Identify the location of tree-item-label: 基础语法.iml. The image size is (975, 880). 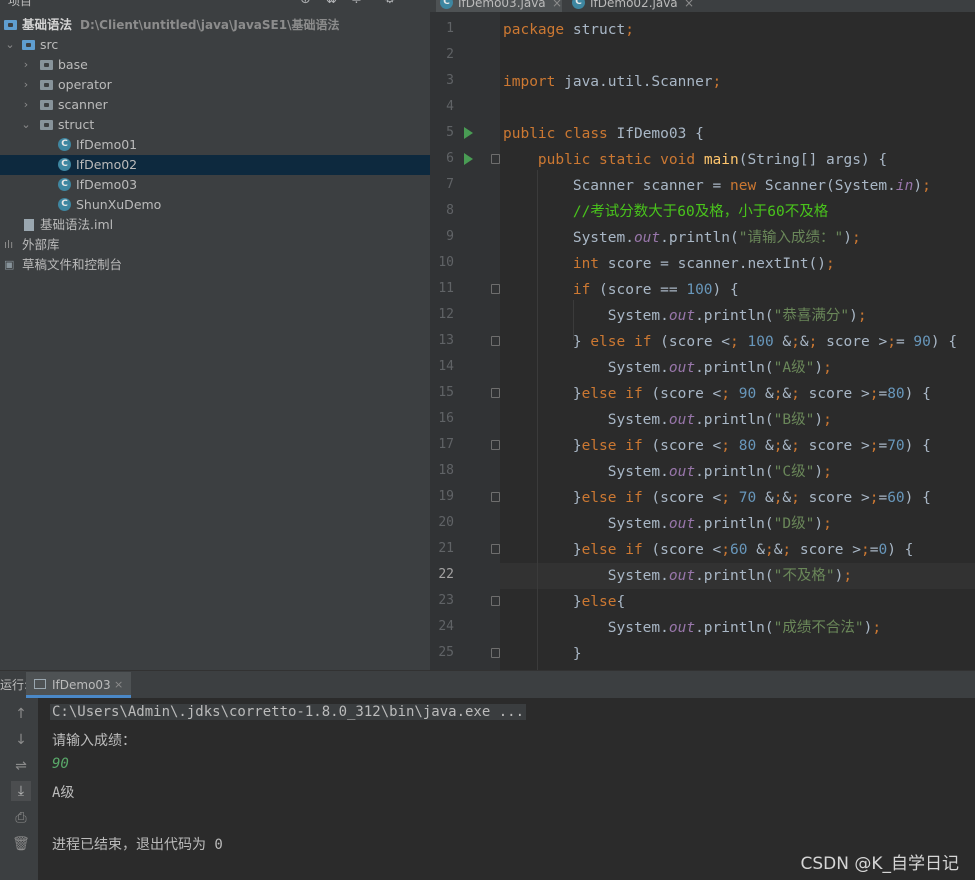
(77, 224).